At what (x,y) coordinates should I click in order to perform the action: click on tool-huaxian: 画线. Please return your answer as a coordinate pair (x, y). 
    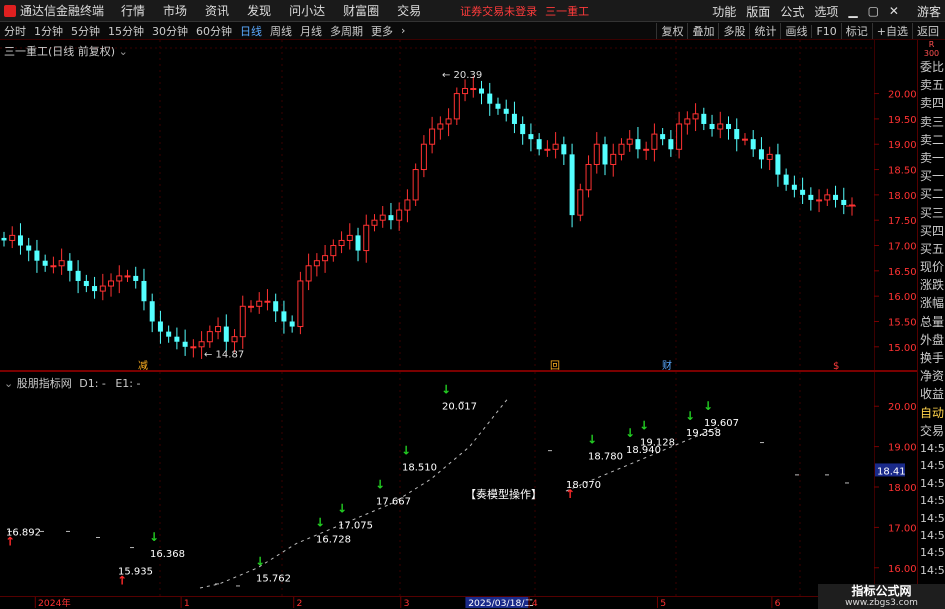
    Looking at the image, I should click on (795, 31).